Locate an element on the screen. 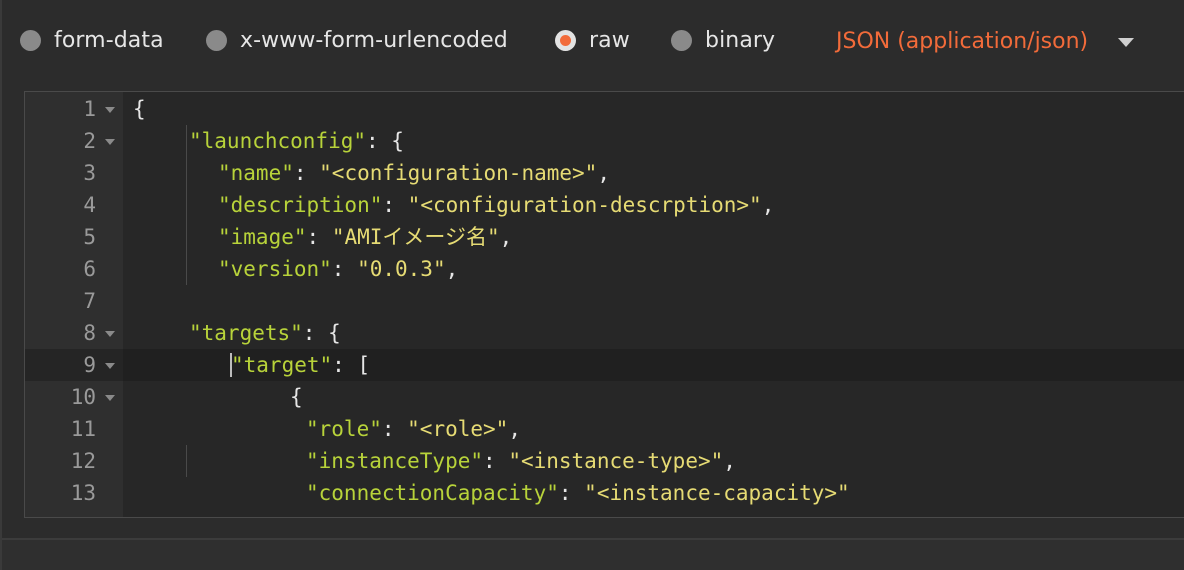  json-punctuation: : [ is located at coordinates (351, 365).